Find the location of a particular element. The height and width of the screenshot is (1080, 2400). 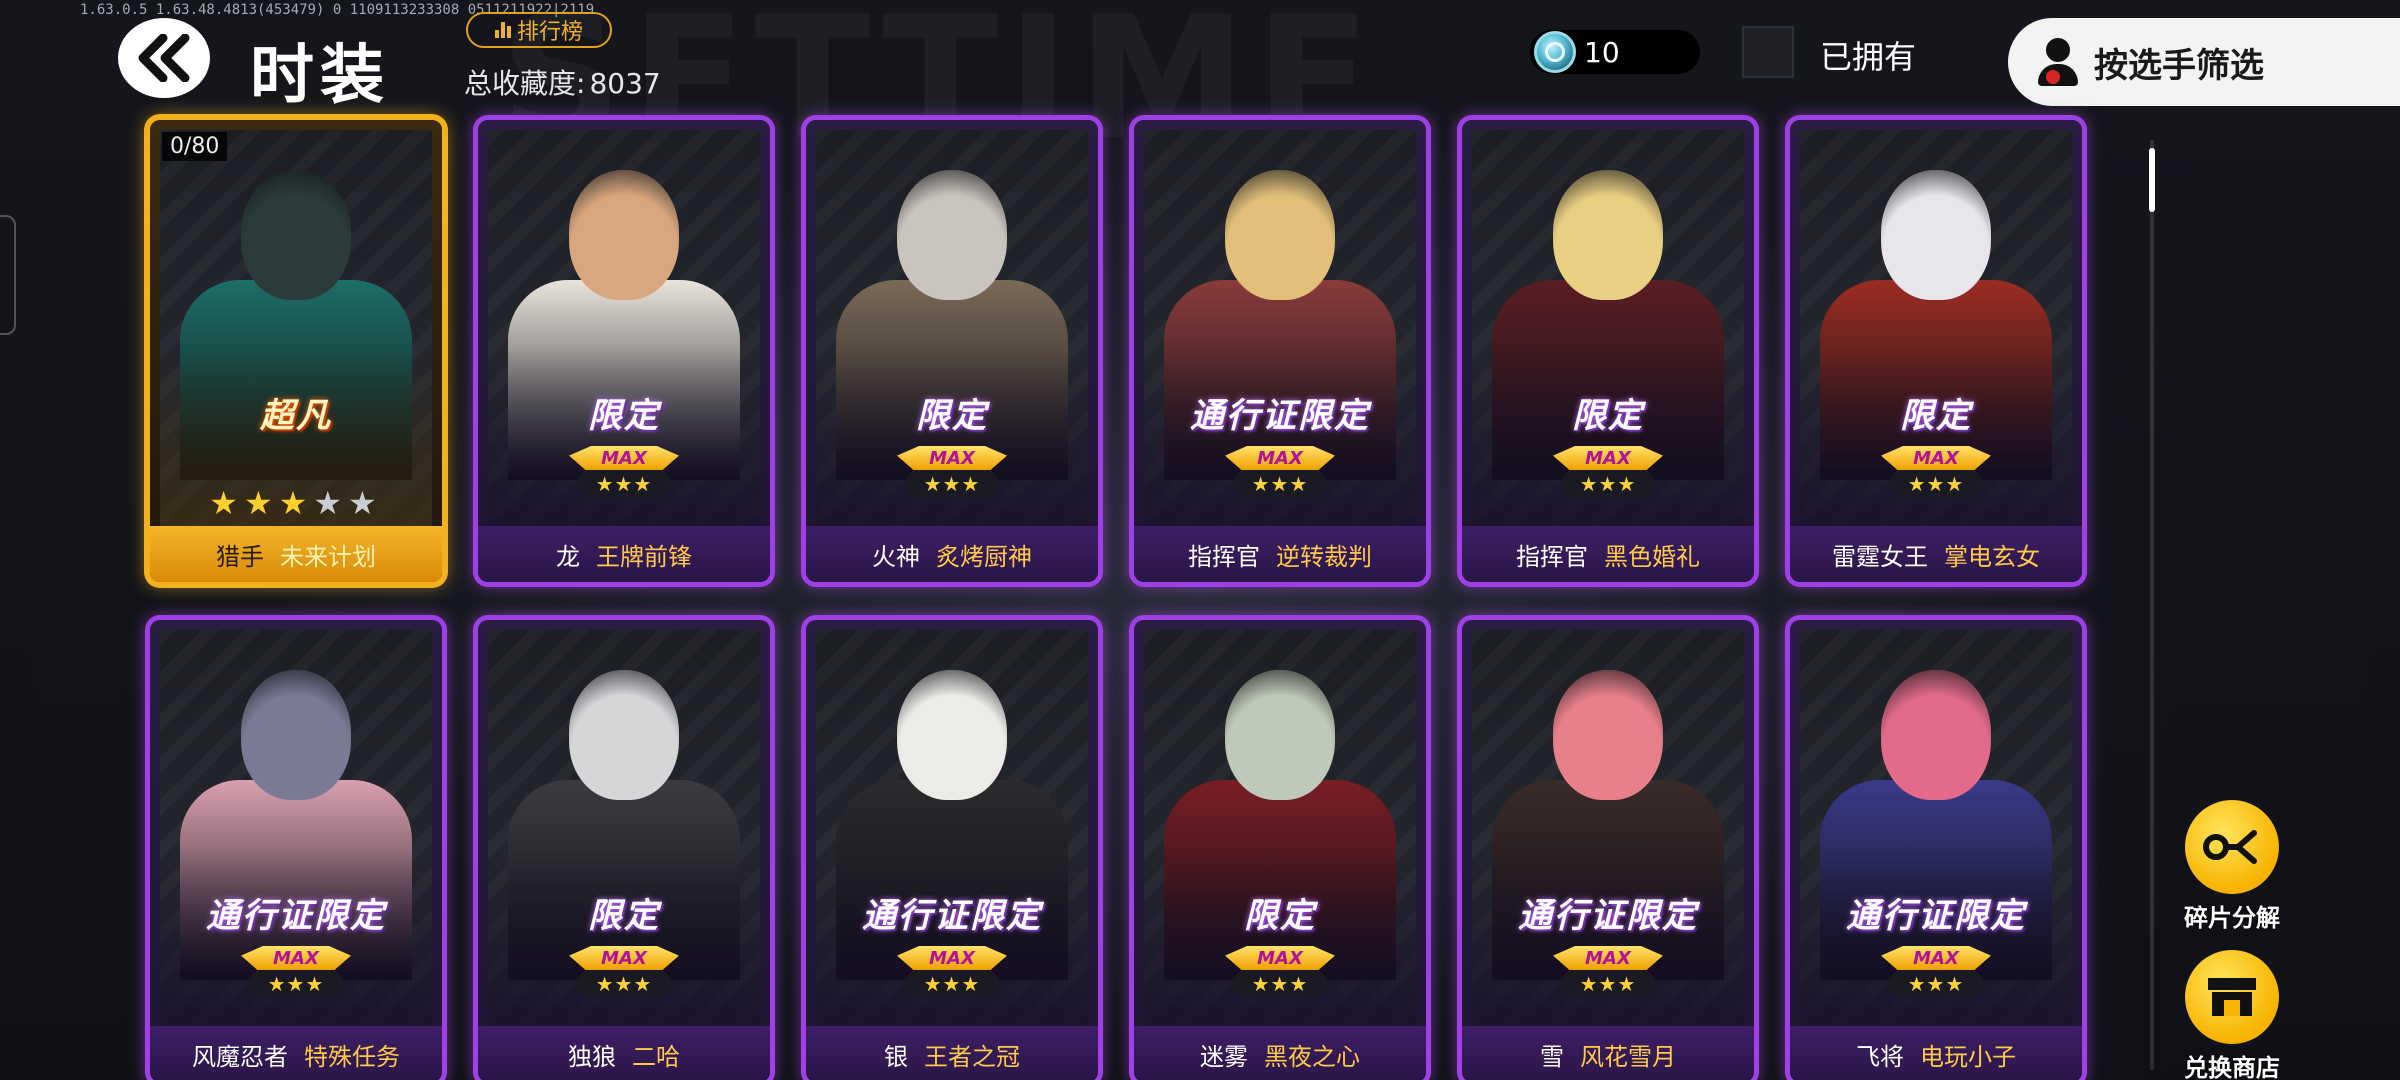

name-bar: 猎手 未来计划 is located at coordinates (296, 554).